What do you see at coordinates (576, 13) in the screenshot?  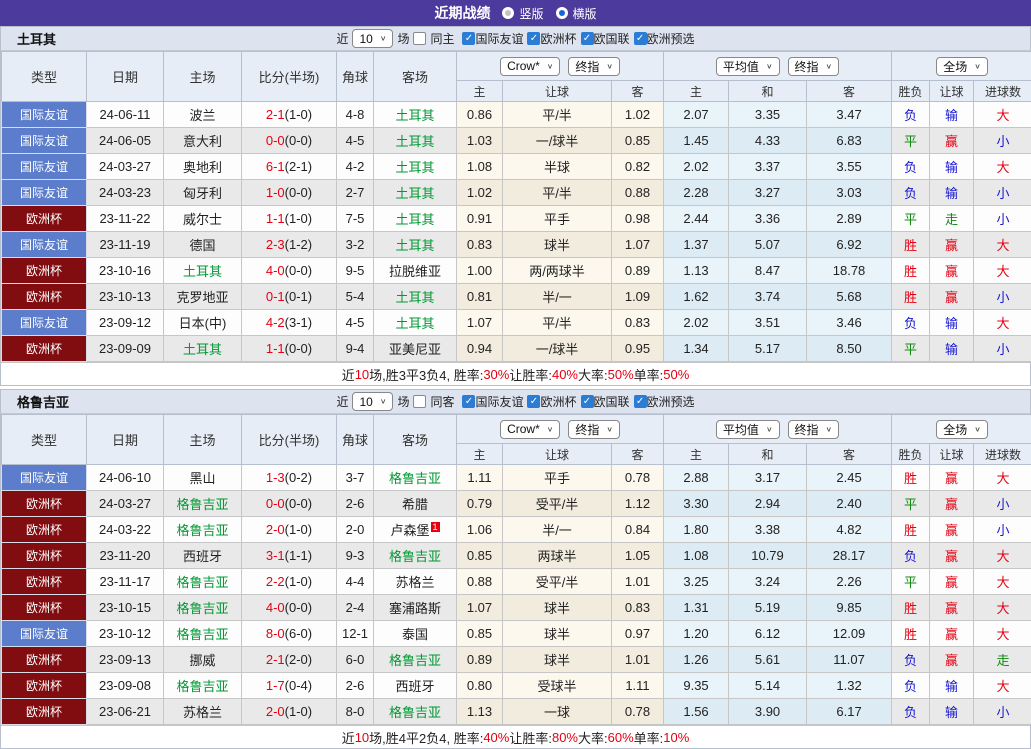 I see `layout-option-horizontal: 横版` at bounding box center [576, 13].